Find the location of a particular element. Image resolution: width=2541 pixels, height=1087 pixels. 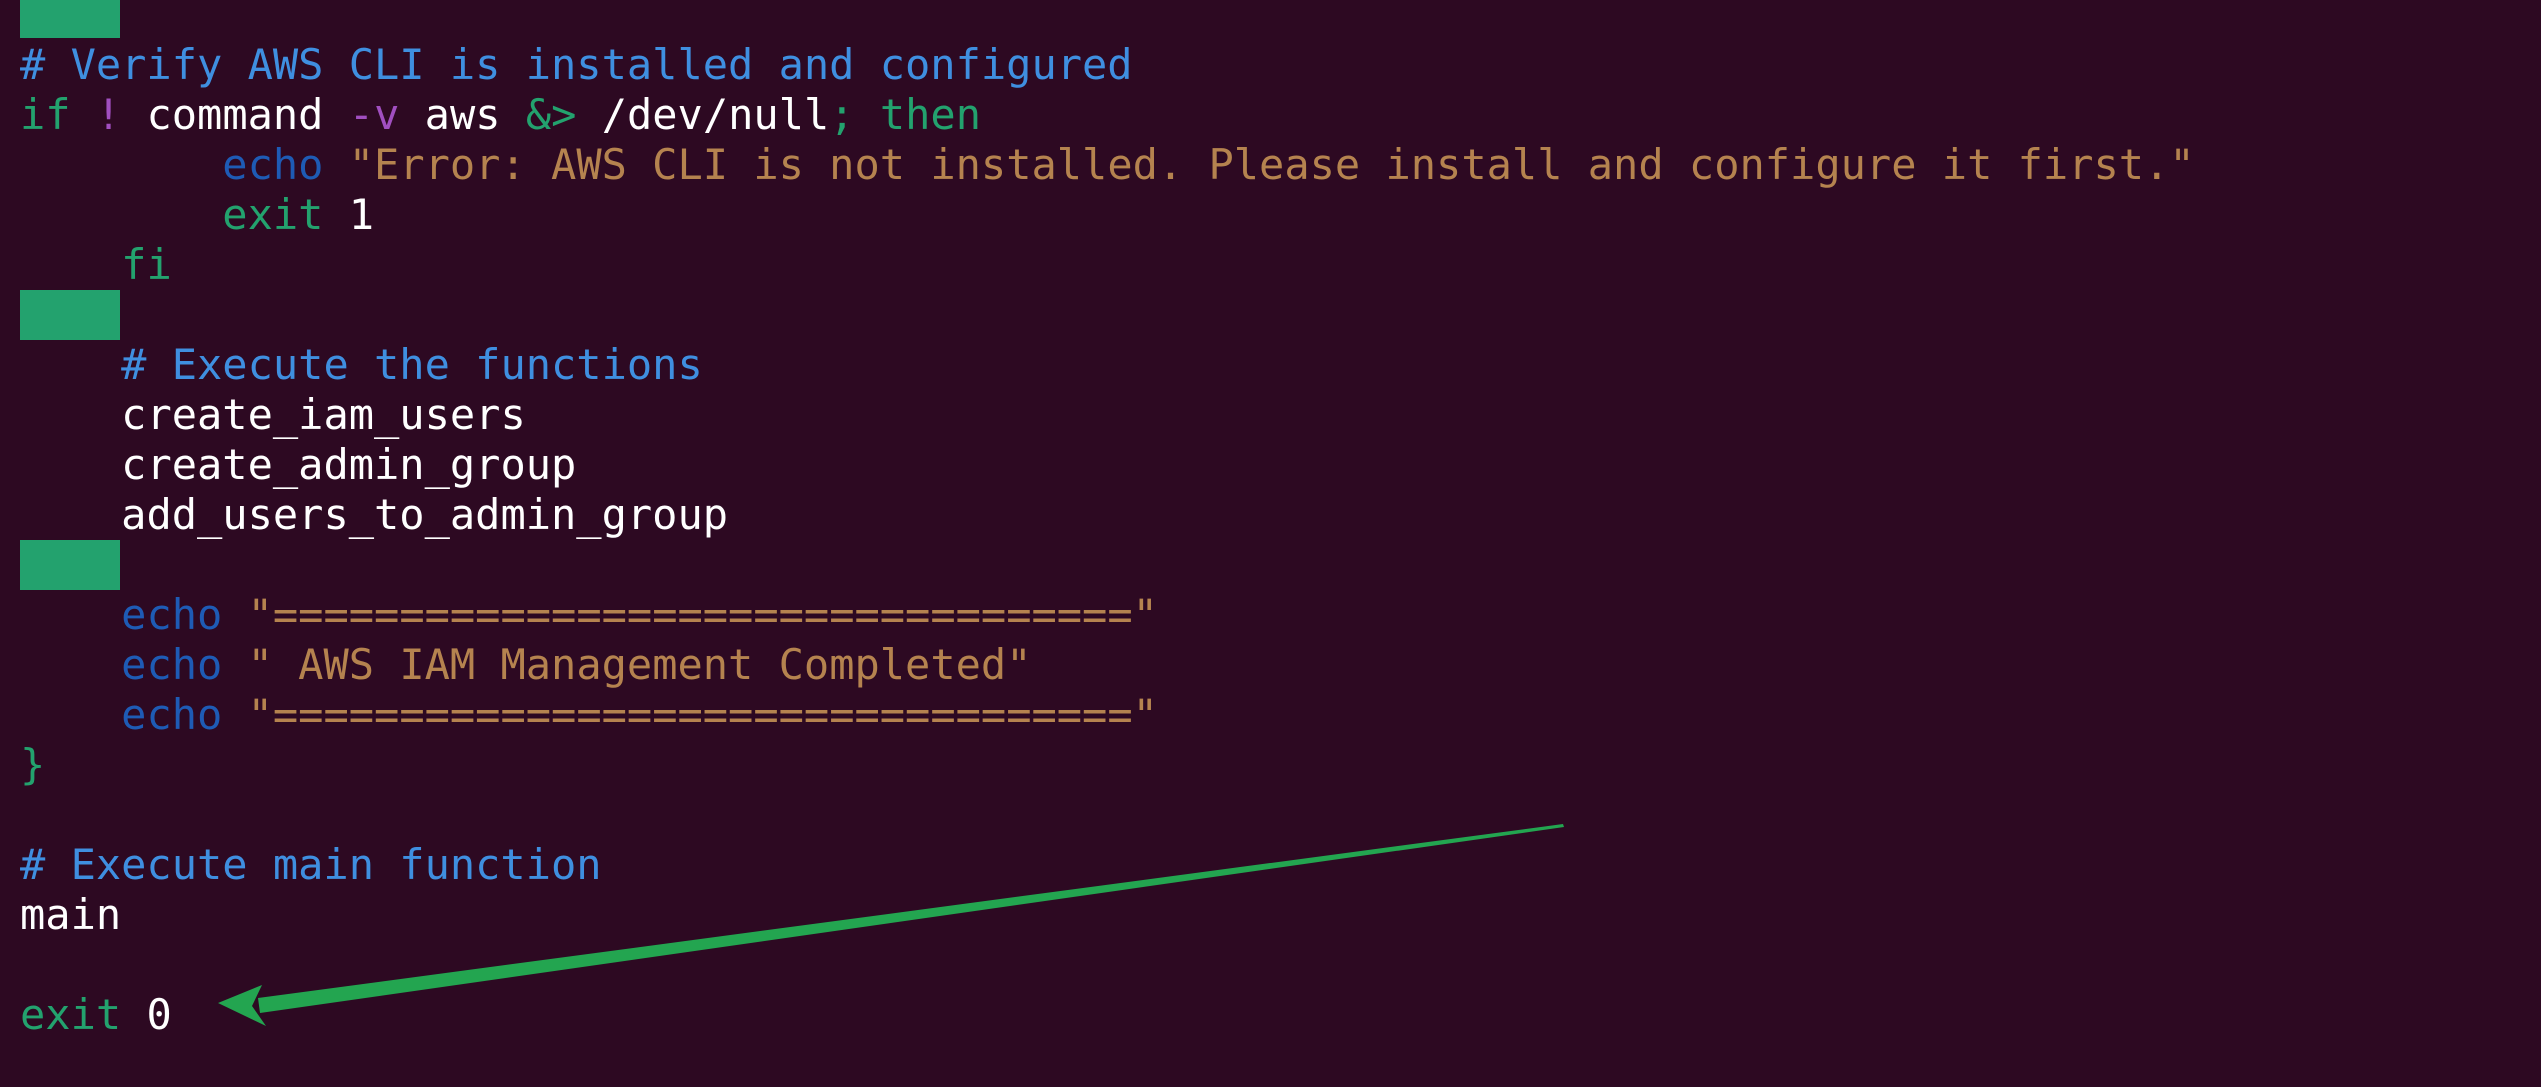

annotation-arrow is located at coordinates (891, 925).